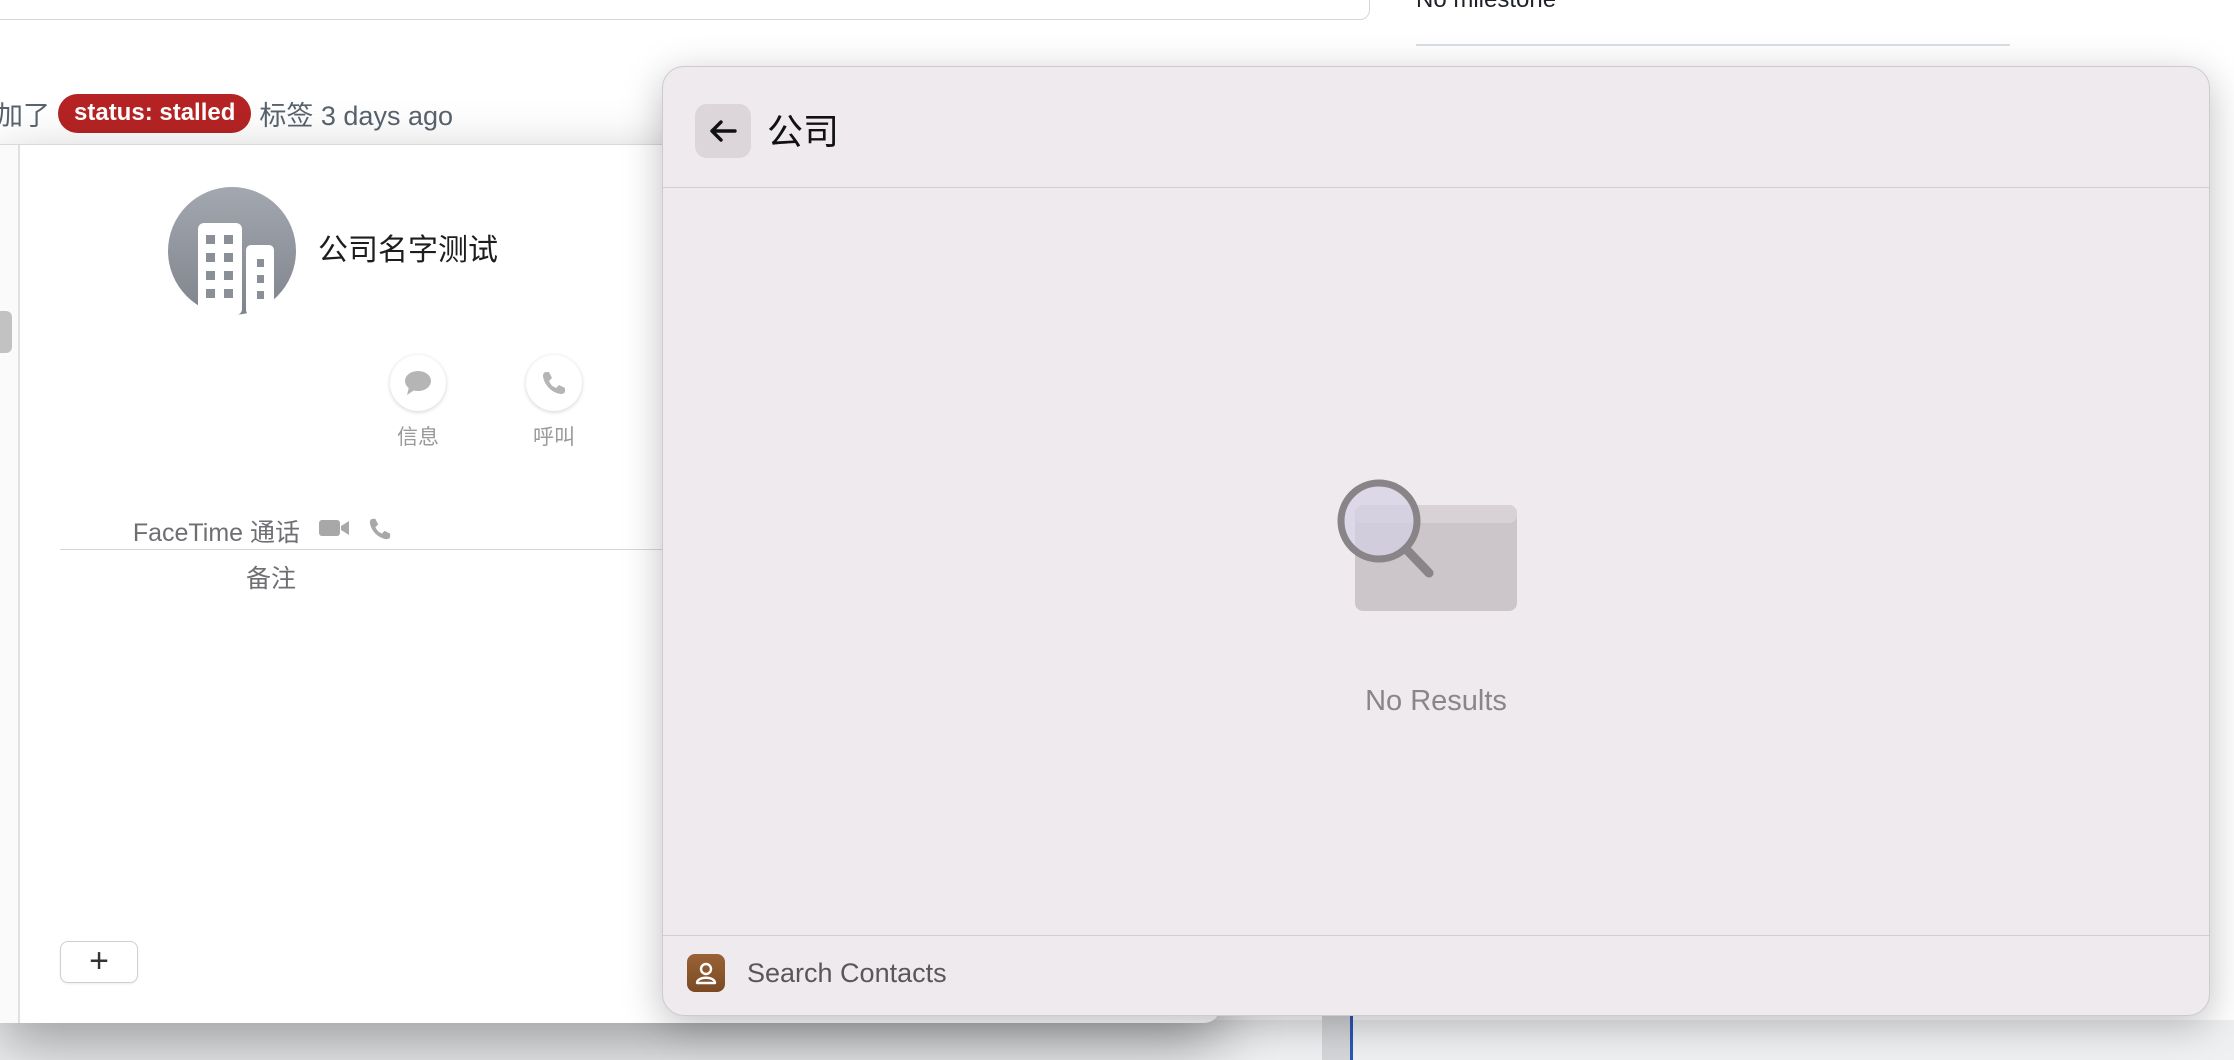 This screenshot has height=1060, width=2234. I want to click on add-field-button: +, so click(99, 962).